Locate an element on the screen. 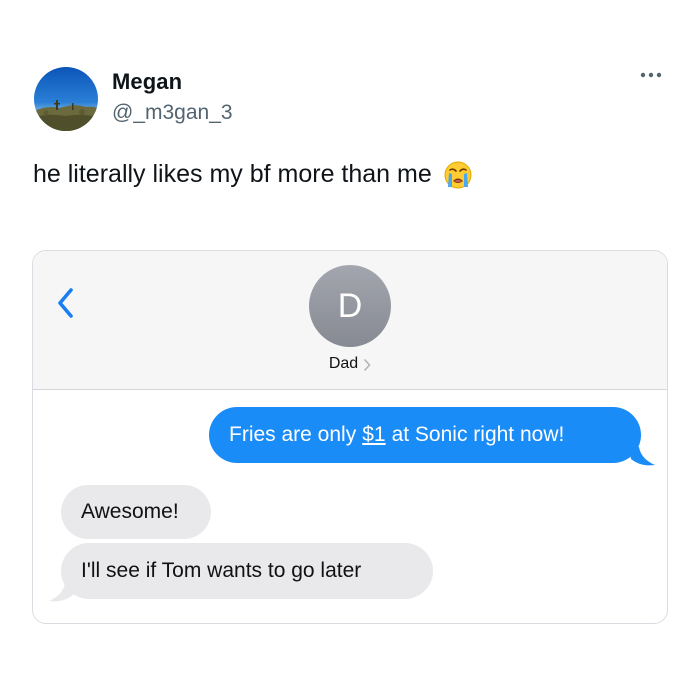 The width and height of the screenshot is (700, 700). message-bubble-received: I'll see if Tom wants to go later is located at coordinates (247, 571).